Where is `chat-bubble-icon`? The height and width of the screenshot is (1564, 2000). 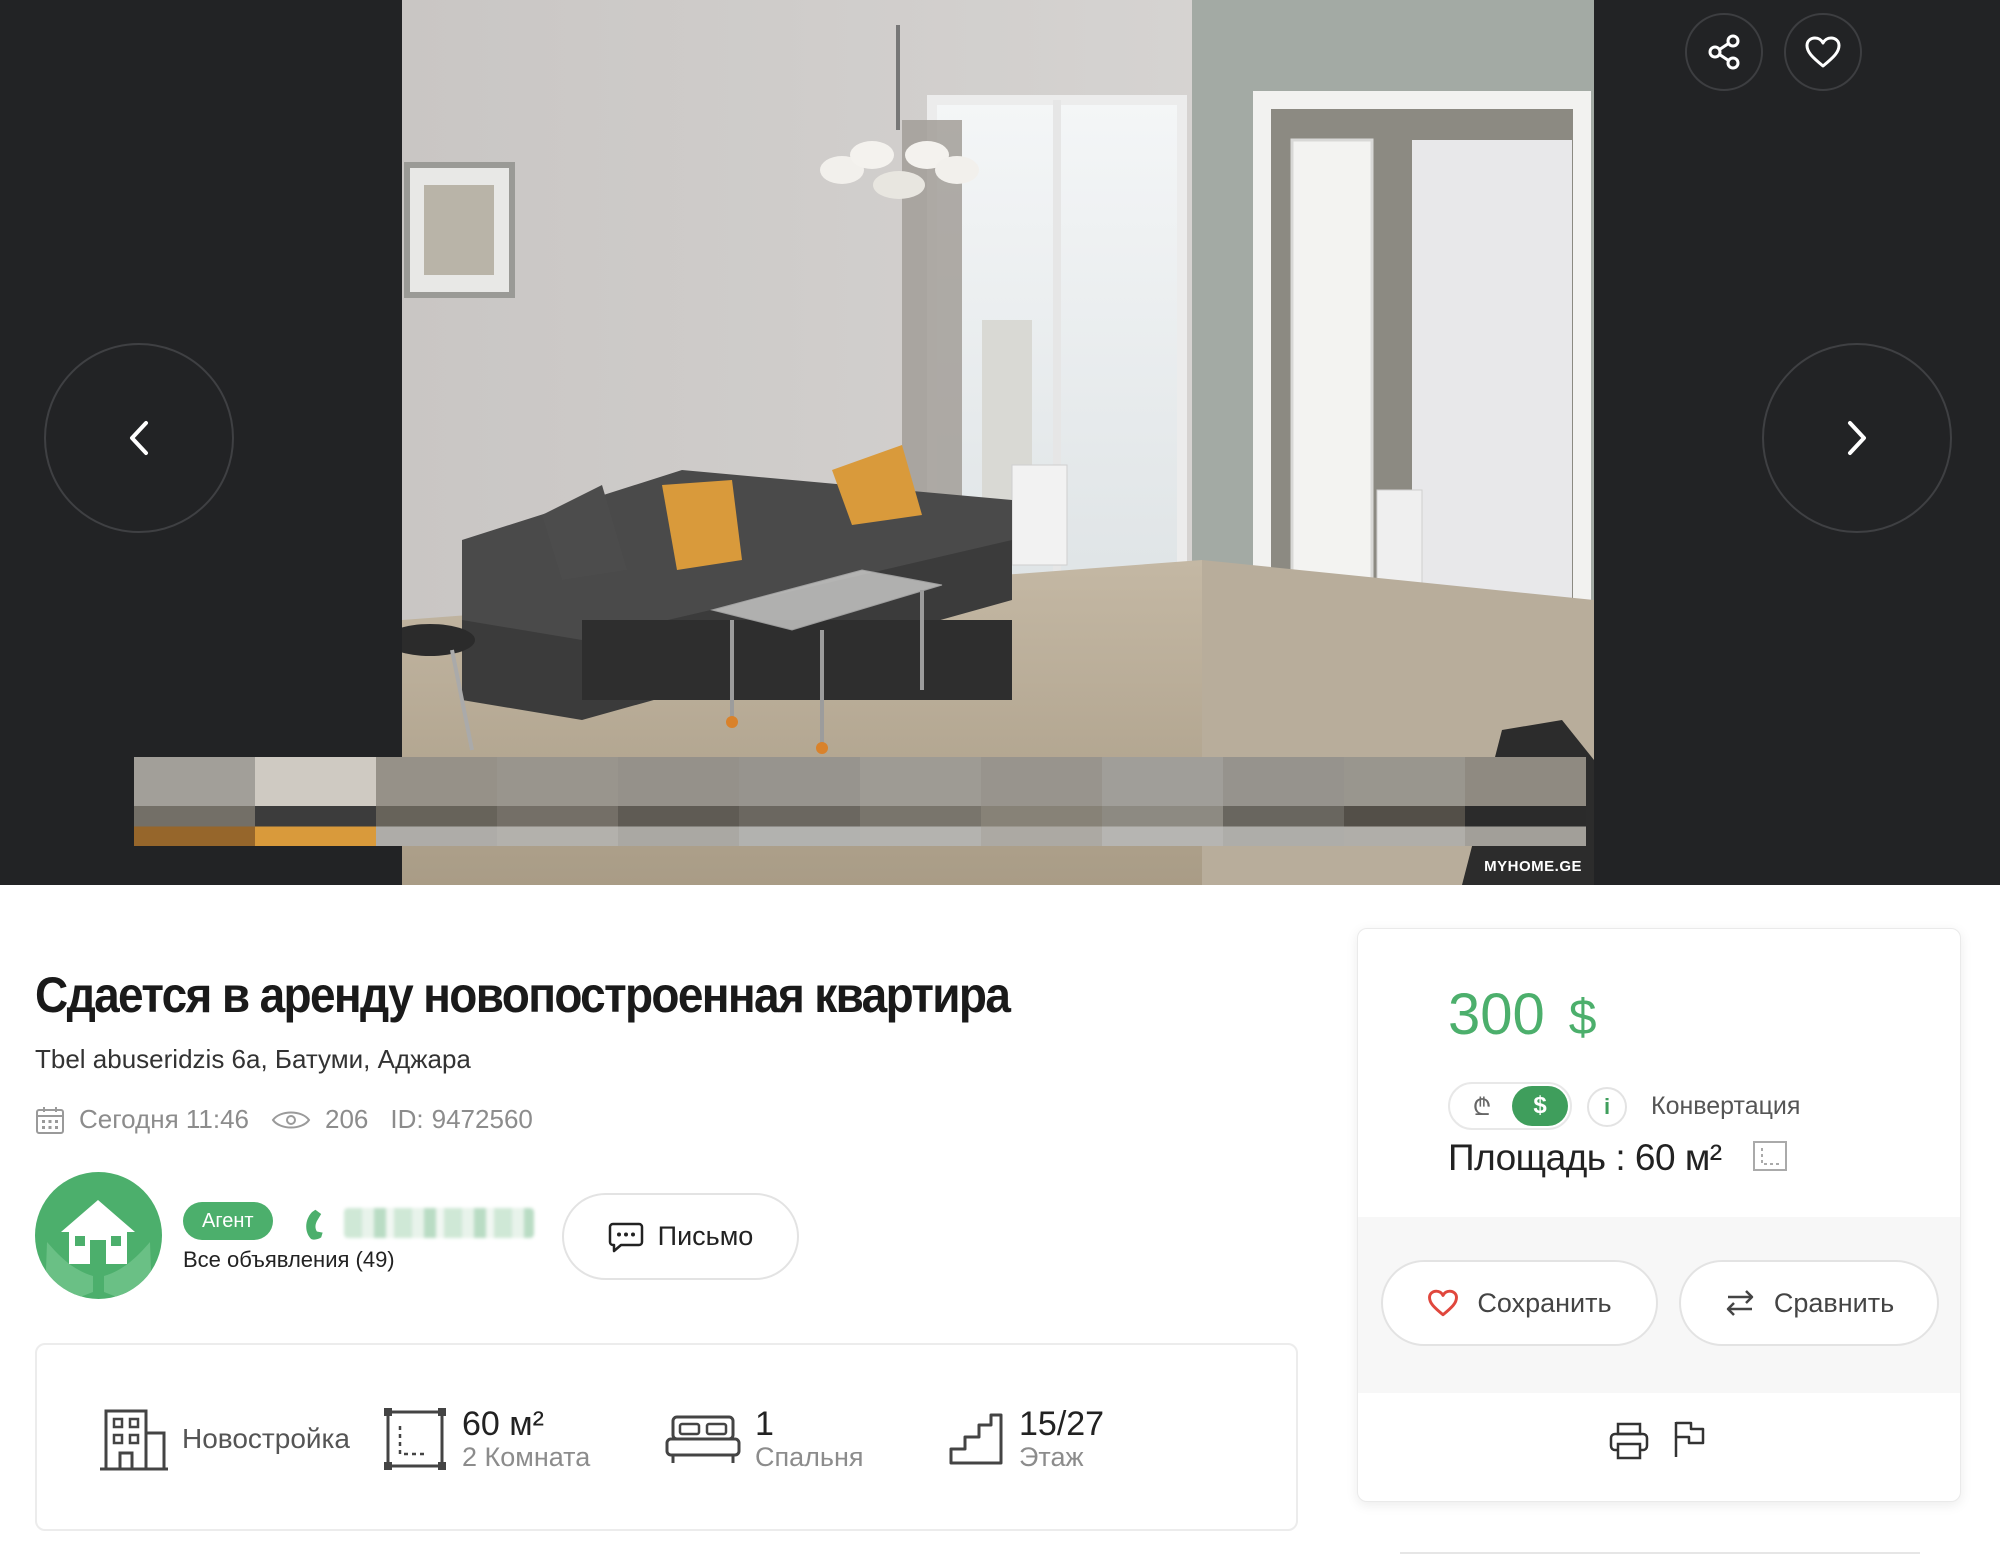 chat-bubble-icon is located at coordinates (625, 1237).